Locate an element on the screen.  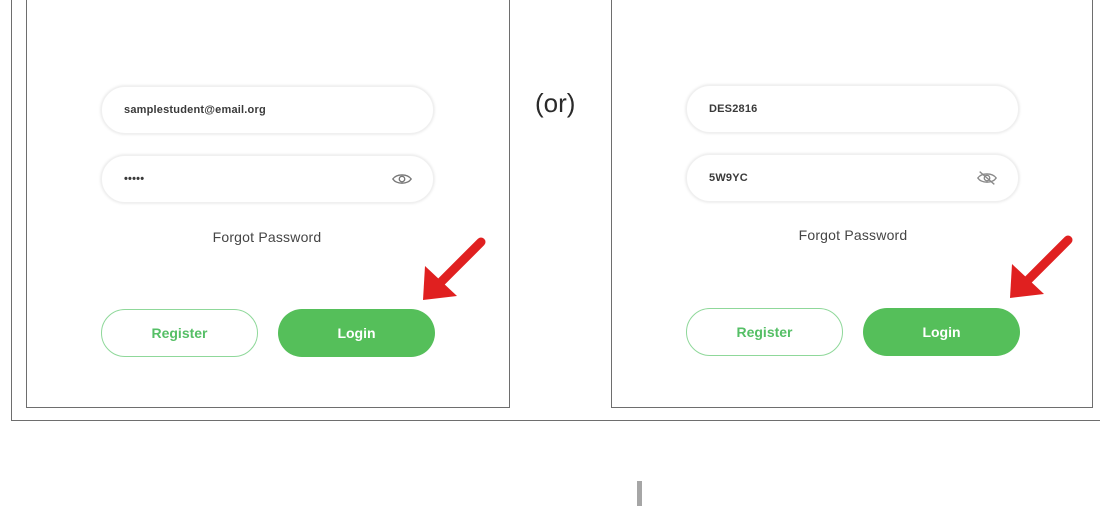
eye-open-icon is located at coordinates (402, 179).